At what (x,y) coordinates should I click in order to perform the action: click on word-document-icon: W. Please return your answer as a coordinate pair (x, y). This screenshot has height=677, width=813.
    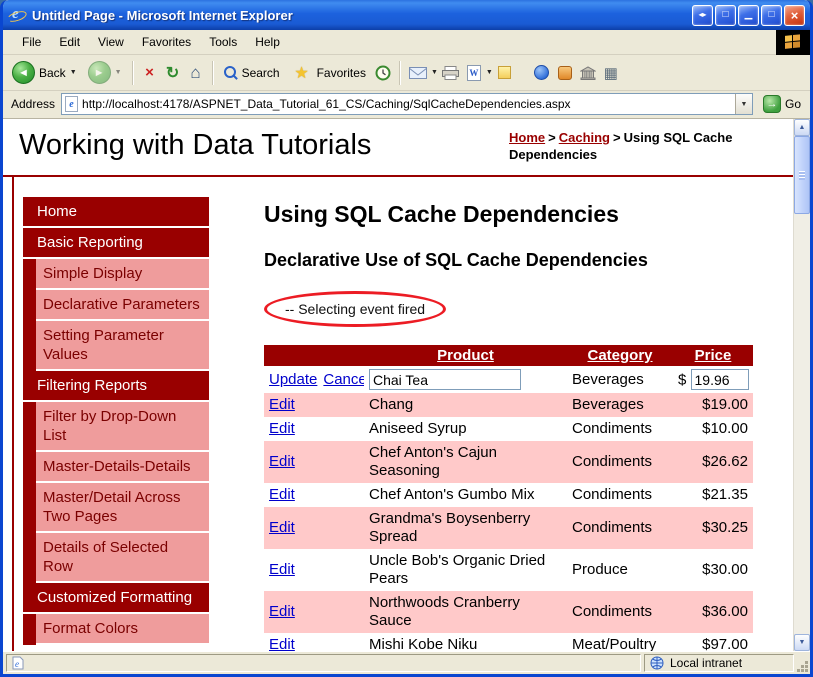
    Looking at the image, I should click on (473, 72).